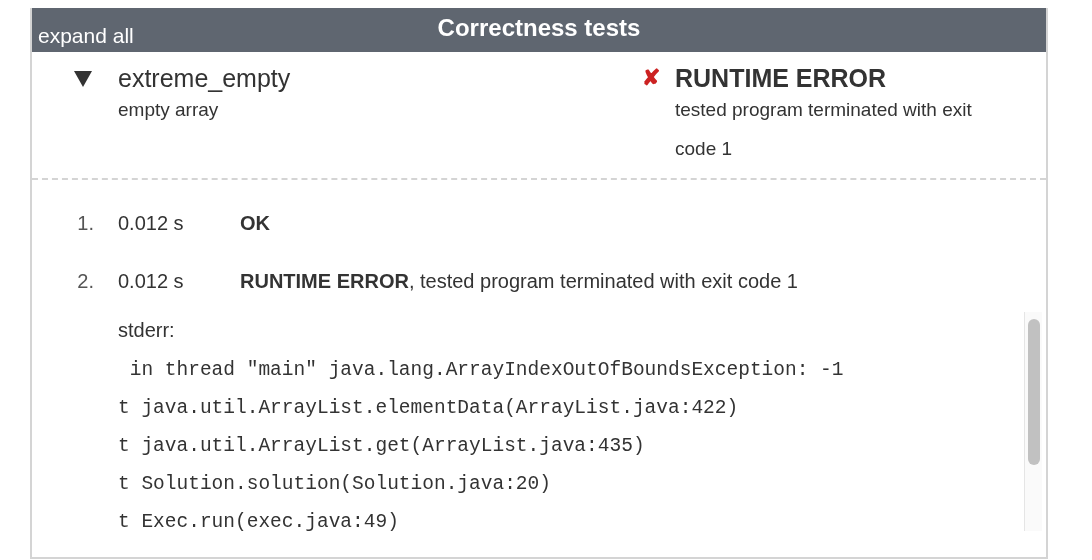 The image size is (1092, 560). Describe the element at coordinates (382, 446) in the screenshot. I see `stderr-line: t java.util.ArrayList.get(ArrayList.java:435)` at that location.